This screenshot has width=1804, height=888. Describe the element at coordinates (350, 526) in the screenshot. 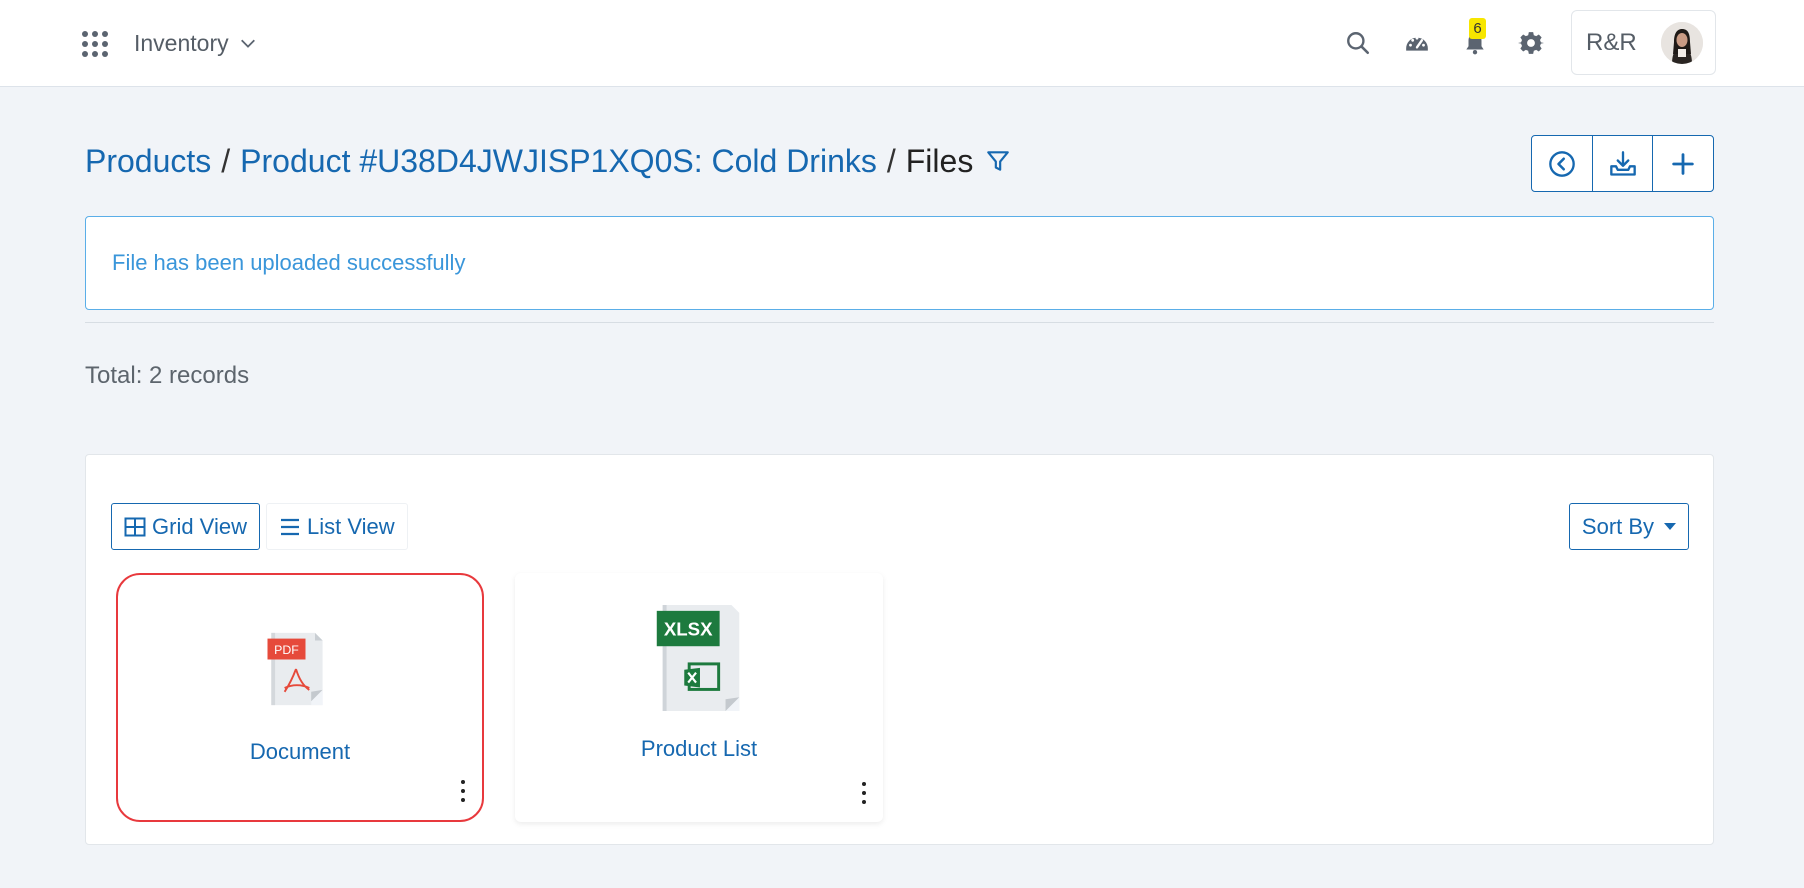

I see `list-view-label: List View` at that location.